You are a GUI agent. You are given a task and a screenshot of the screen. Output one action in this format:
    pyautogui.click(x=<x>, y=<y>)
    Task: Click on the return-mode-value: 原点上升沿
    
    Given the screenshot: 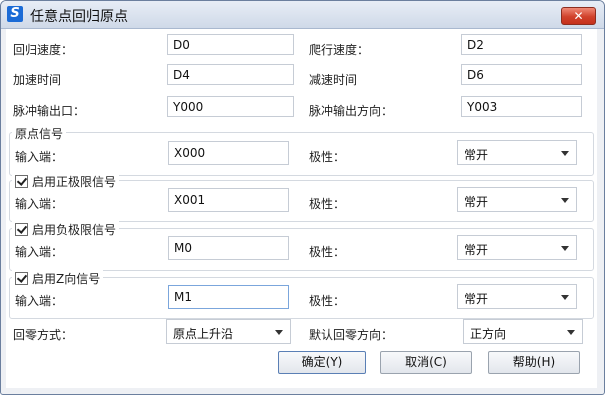 What is the action you would take?
    pyautogui.click(x=203, y=334)
    